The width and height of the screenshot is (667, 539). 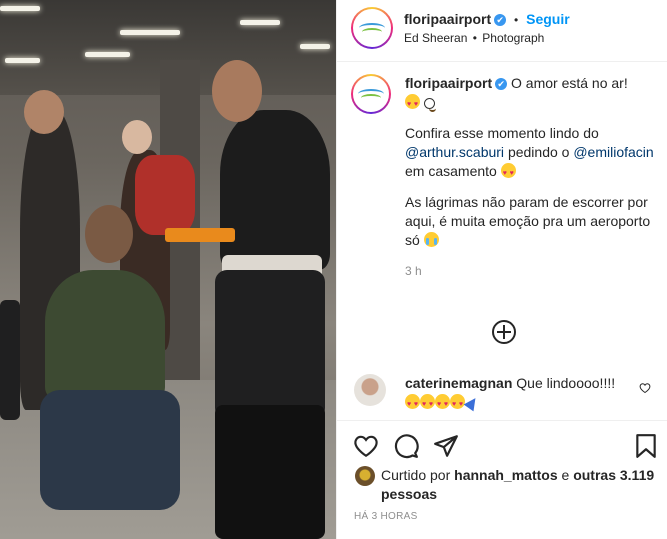 What do you see at coordinates (454, 152) in the screenshot?
I see `mention-arthur: @arthur.scaburi` at bounding box center [454, 152].